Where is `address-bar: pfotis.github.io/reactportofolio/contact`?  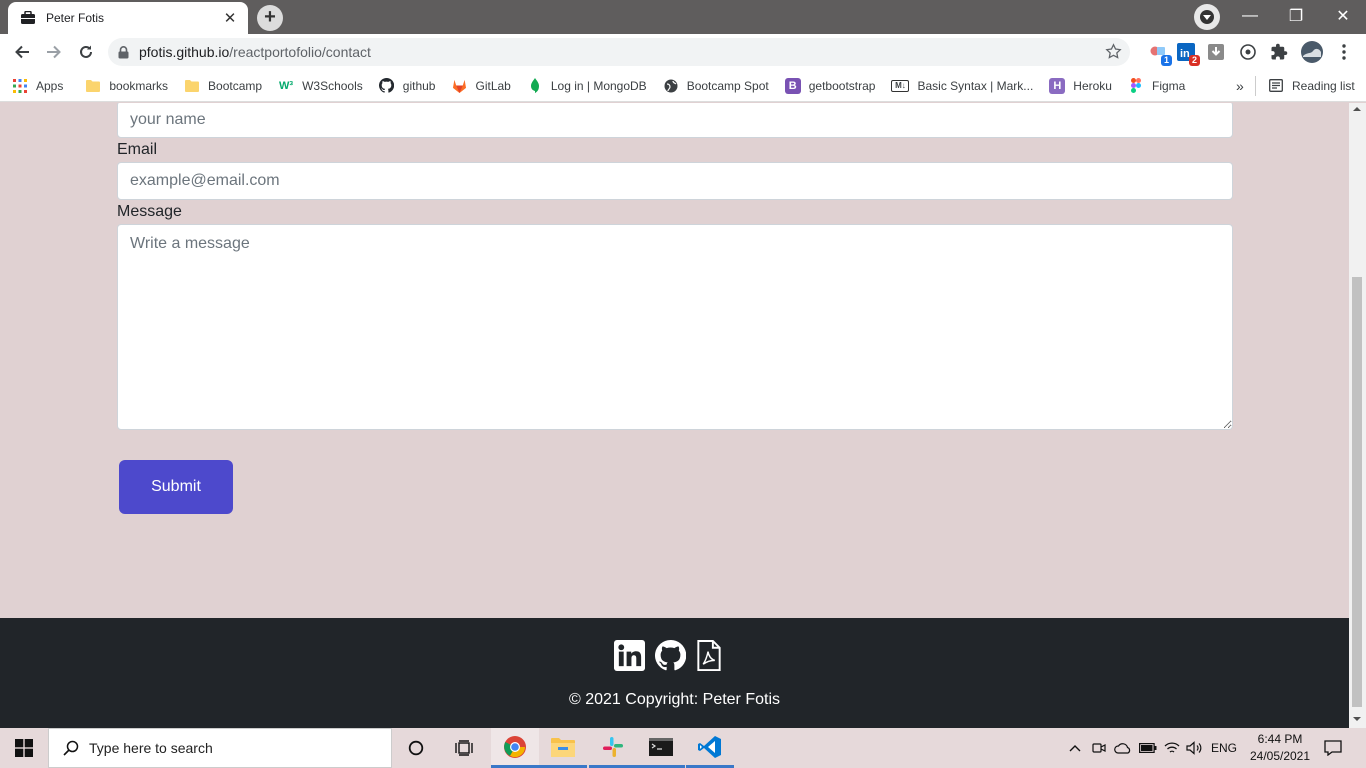 address-bar: pfotis.github.io/reactportofolio/contact is located at coordinates (619, 52).